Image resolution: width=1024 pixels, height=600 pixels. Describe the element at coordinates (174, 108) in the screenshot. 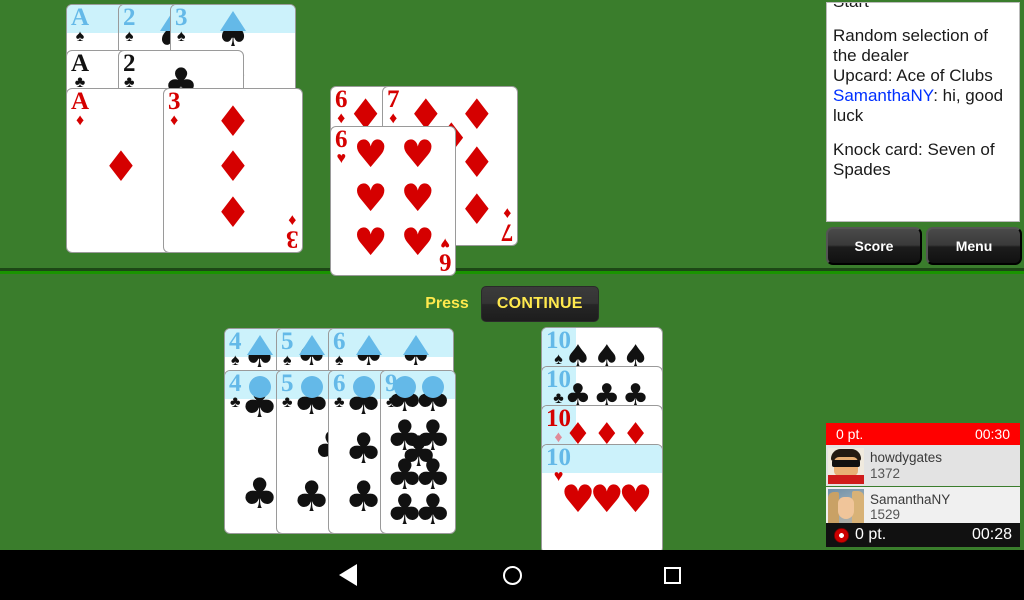

I see `card-corner-index: 3 ♦` at that location.